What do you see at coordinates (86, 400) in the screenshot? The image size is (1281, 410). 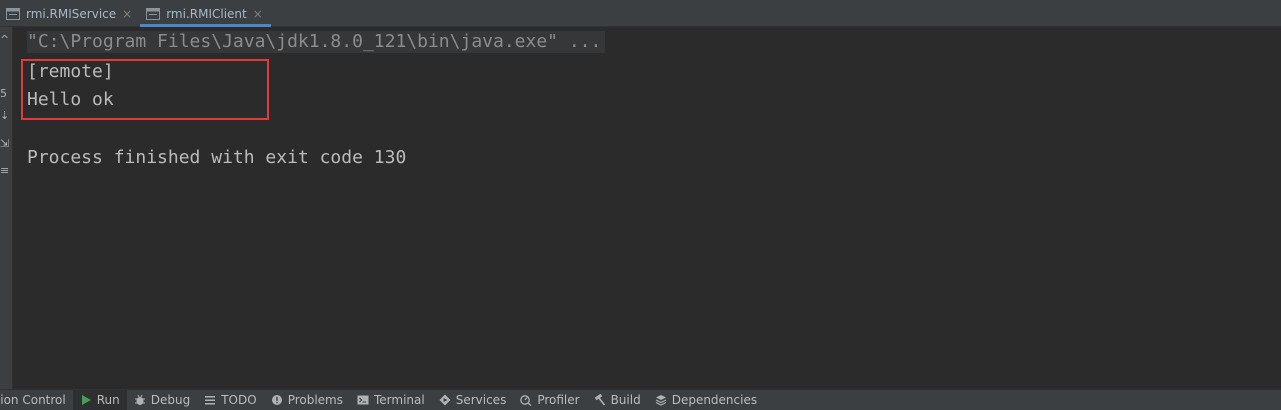 I see `run-icon` at bounding box center [86, 400].